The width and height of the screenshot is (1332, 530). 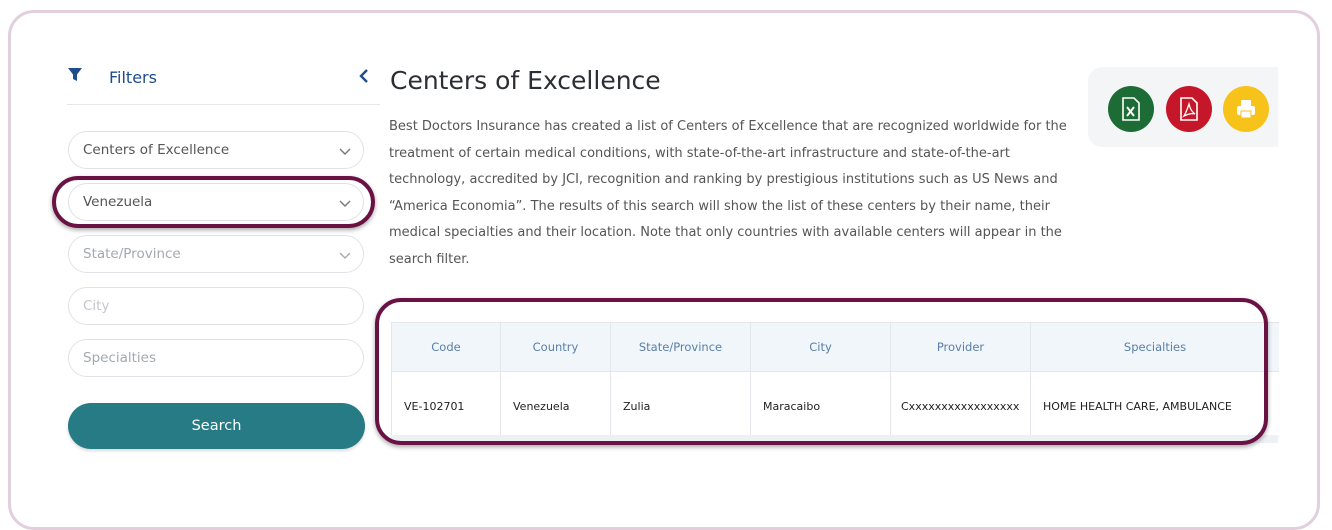 What do you see at coordinates (216, 254) in the screenshot?
I see `state-select: State/Province` at bounding box center [216, 254].